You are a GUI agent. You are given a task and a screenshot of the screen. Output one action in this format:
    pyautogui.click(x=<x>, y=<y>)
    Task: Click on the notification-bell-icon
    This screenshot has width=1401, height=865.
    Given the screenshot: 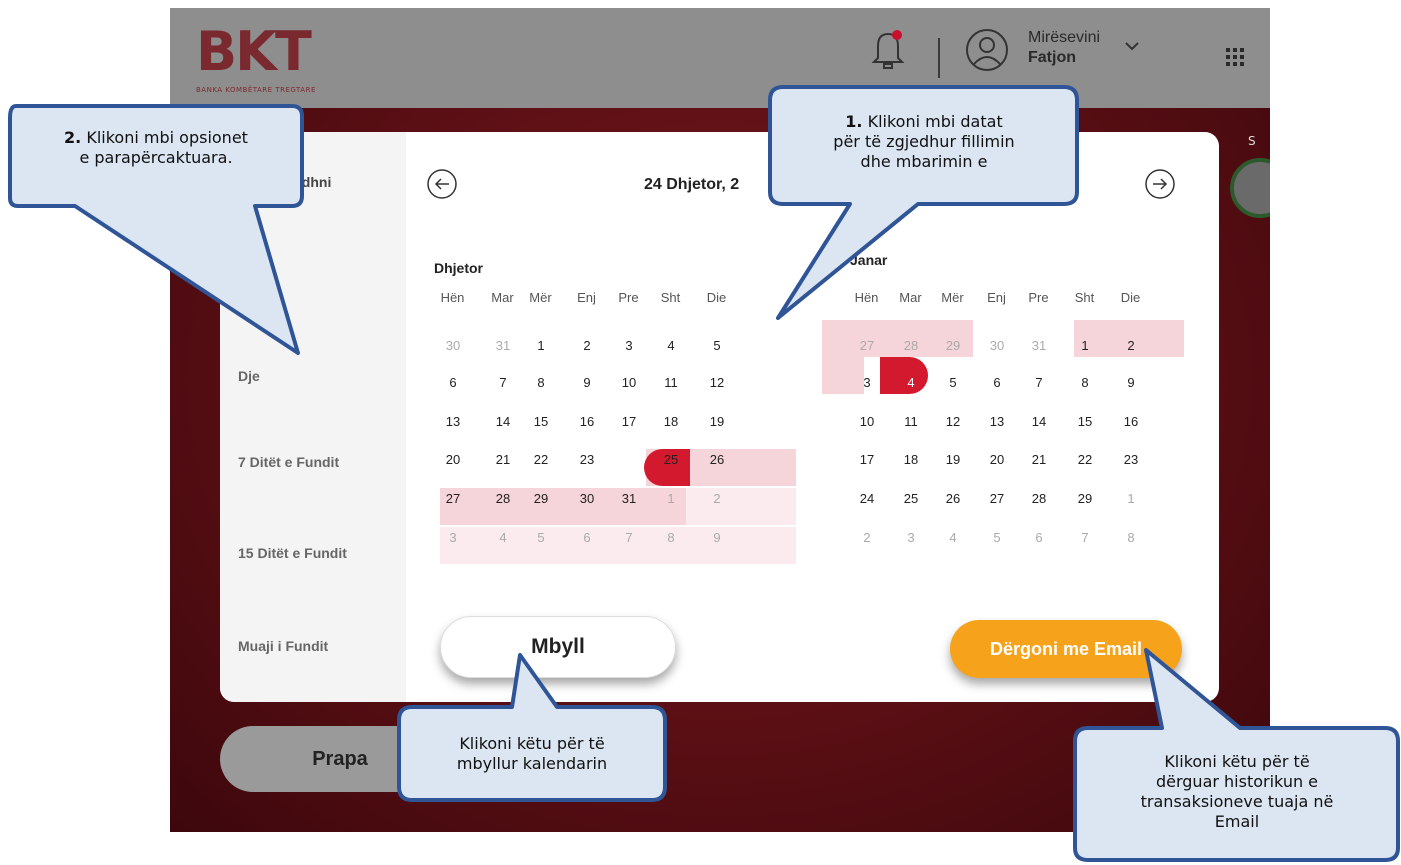 What is the action you would take?
    pyautogui.click(x=888, y=50)
    